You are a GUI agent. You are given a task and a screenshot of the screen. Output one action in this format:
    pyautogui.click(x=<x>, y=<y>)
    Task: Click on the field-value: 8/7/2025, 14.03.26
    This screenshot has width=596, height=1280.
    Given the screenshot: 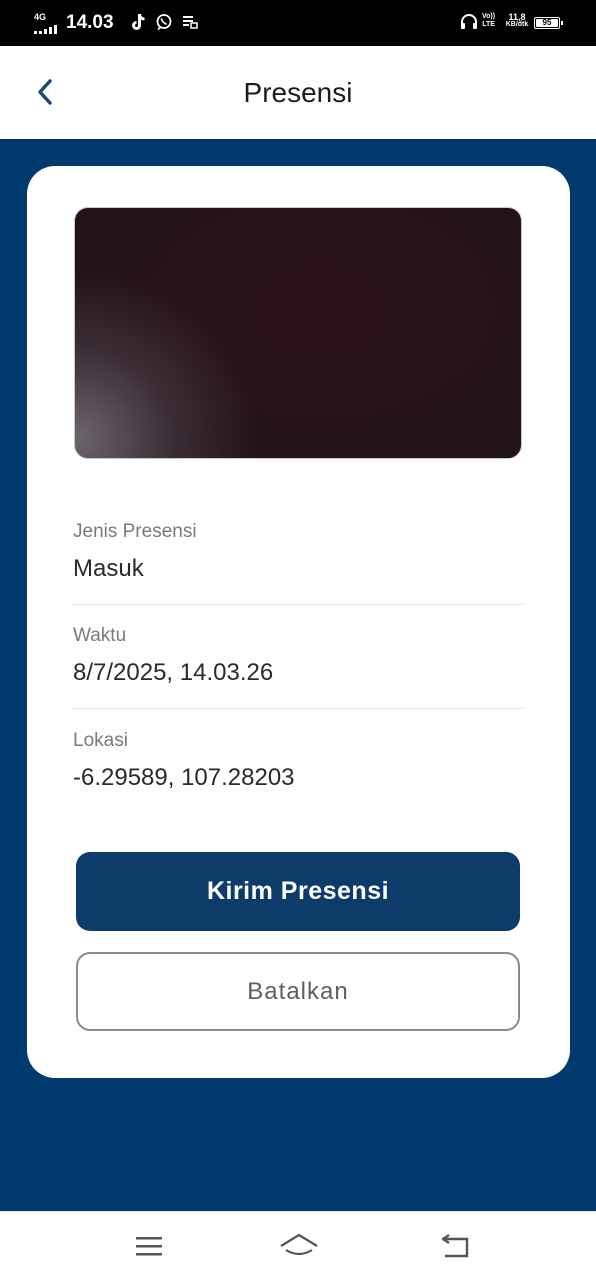 What is the action you would take?
    pyautogui.click(x=173, y=672)
    